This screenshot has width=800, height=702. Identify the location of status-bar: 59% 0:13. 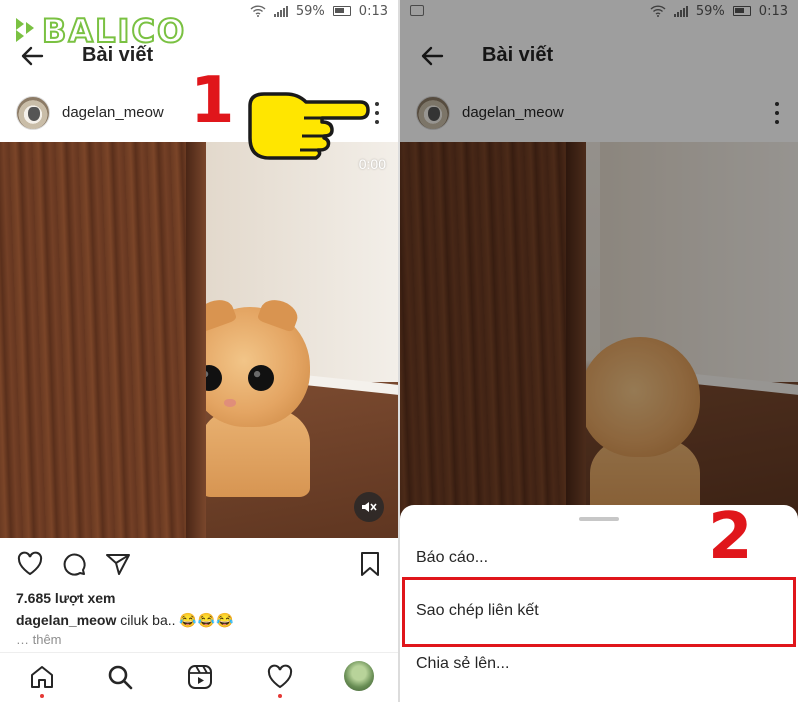
(319, 11).